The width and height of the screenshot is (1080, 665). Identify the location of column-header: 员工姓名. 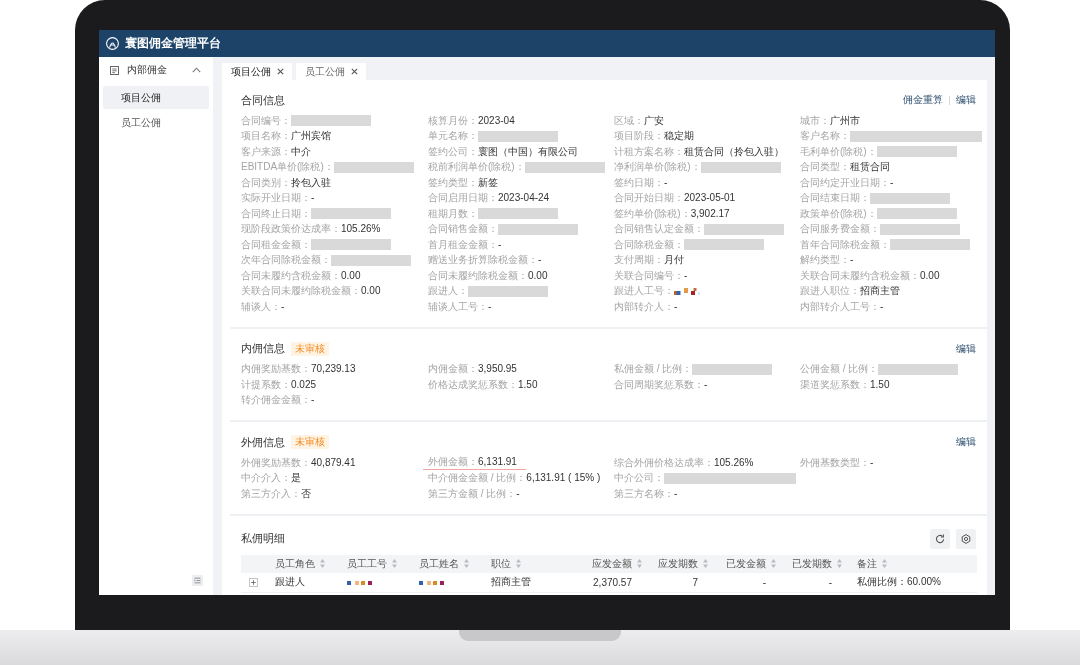
(448, 563).